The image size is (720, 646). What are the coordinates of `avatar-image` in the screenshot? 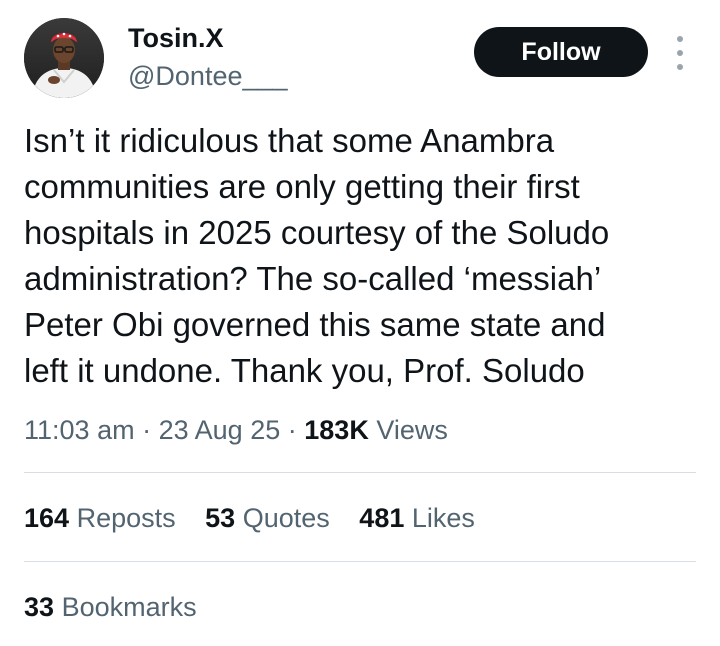 It's located at (64, 58).